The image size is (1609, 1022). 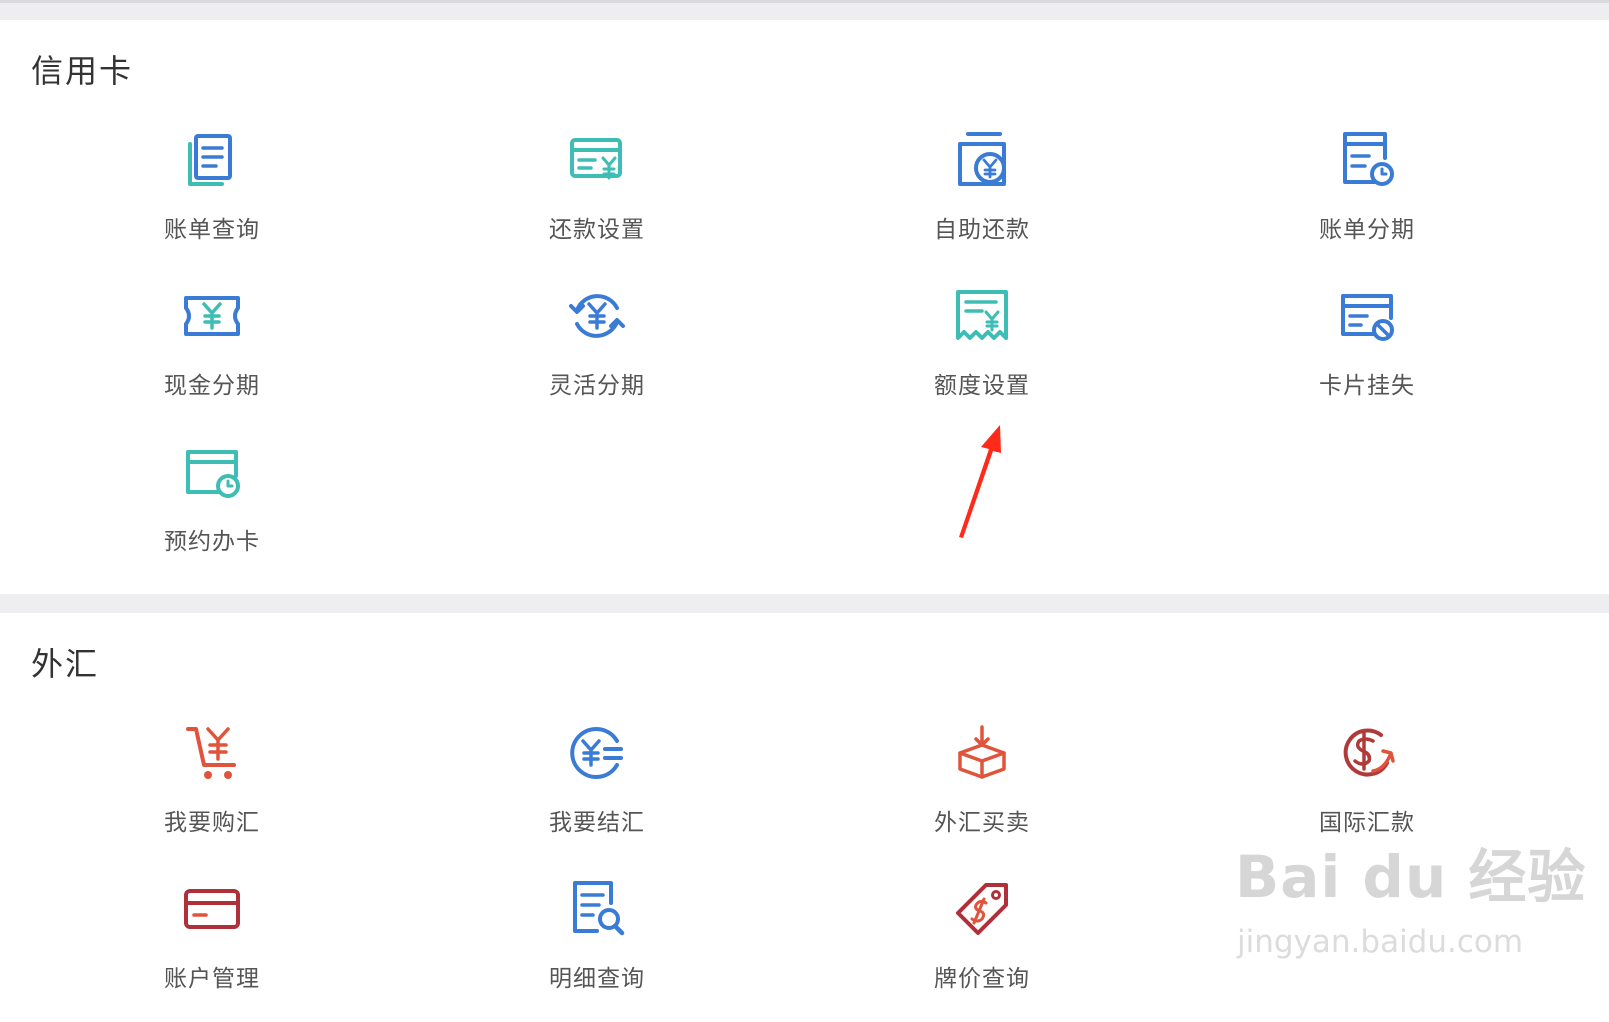 What do you see at coordinates (1380, 942) in the screenshot?
I see `watermark-url: jingyan.baidu.com` at bounding box center [1380, 942].